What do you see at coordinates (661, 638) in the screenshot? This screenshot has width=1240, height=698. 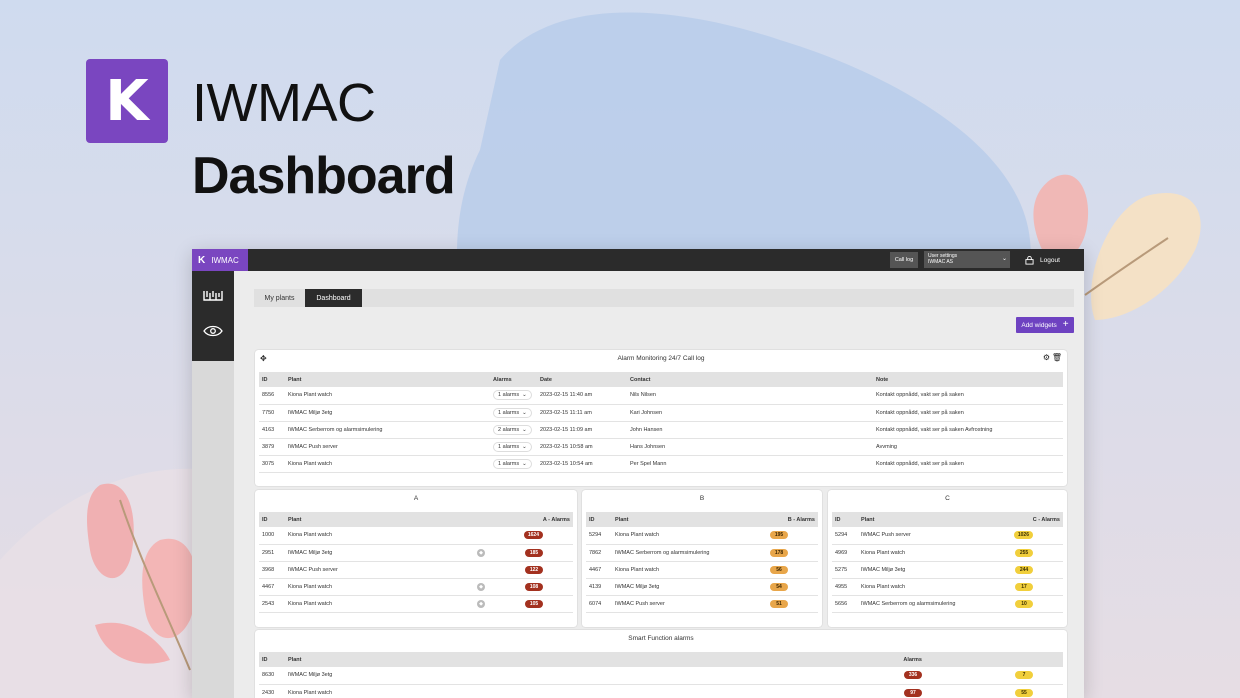 I see `widget-title: Smart Function alarms` at bounding box center [661, 638].